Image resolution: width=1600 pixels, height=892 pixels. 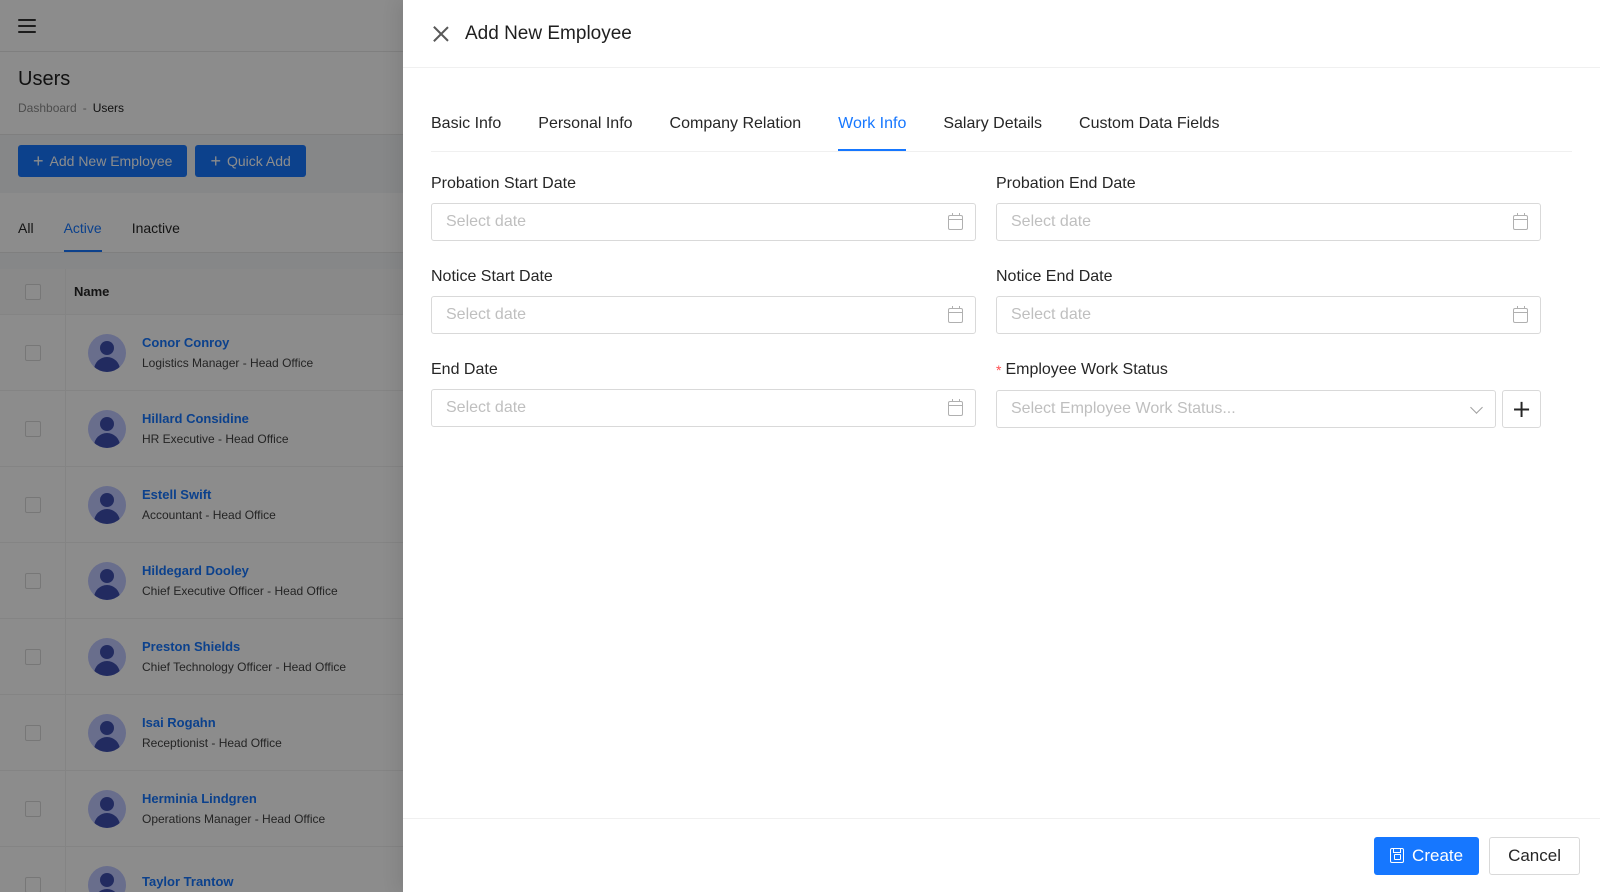 I want to click on notice-end-date-picker: Select date, so click(x=1268, y=315).